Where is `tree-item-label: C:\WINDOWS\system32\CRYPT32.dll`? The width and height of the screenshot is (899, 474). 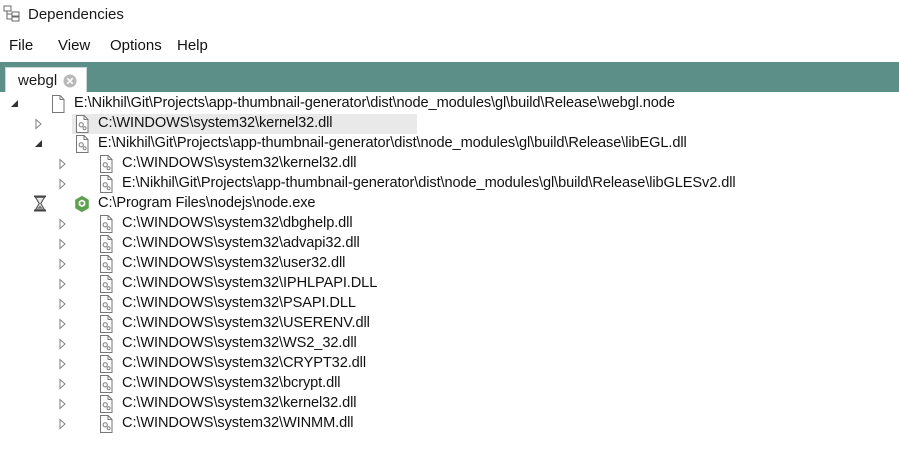
tree-item-label: C:\WINDOWS\system32\CRYPT32.dll is located at coordinates (244, 363).